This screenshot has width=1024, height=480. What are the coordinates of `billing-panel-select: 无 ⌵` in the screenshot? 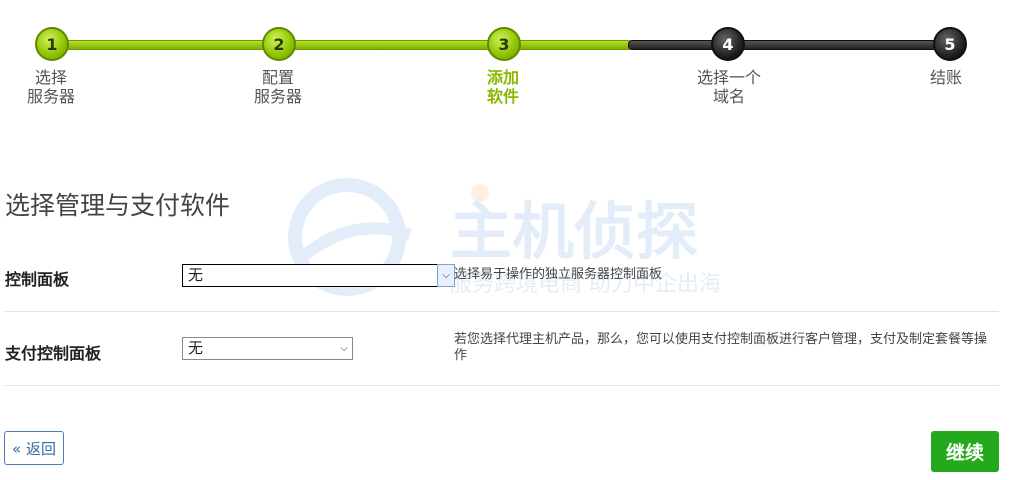 It's located at (267, 348).